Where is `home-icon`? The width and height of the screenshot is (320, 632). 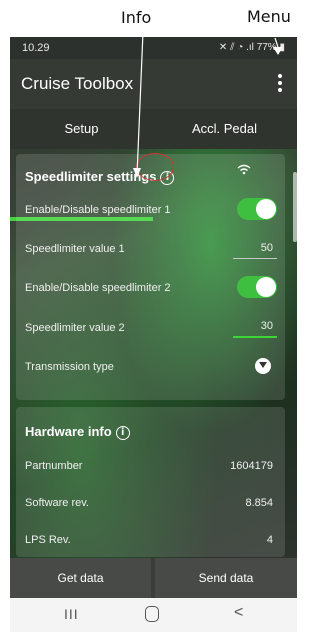
home-icon is located at coordinates (152, 614).